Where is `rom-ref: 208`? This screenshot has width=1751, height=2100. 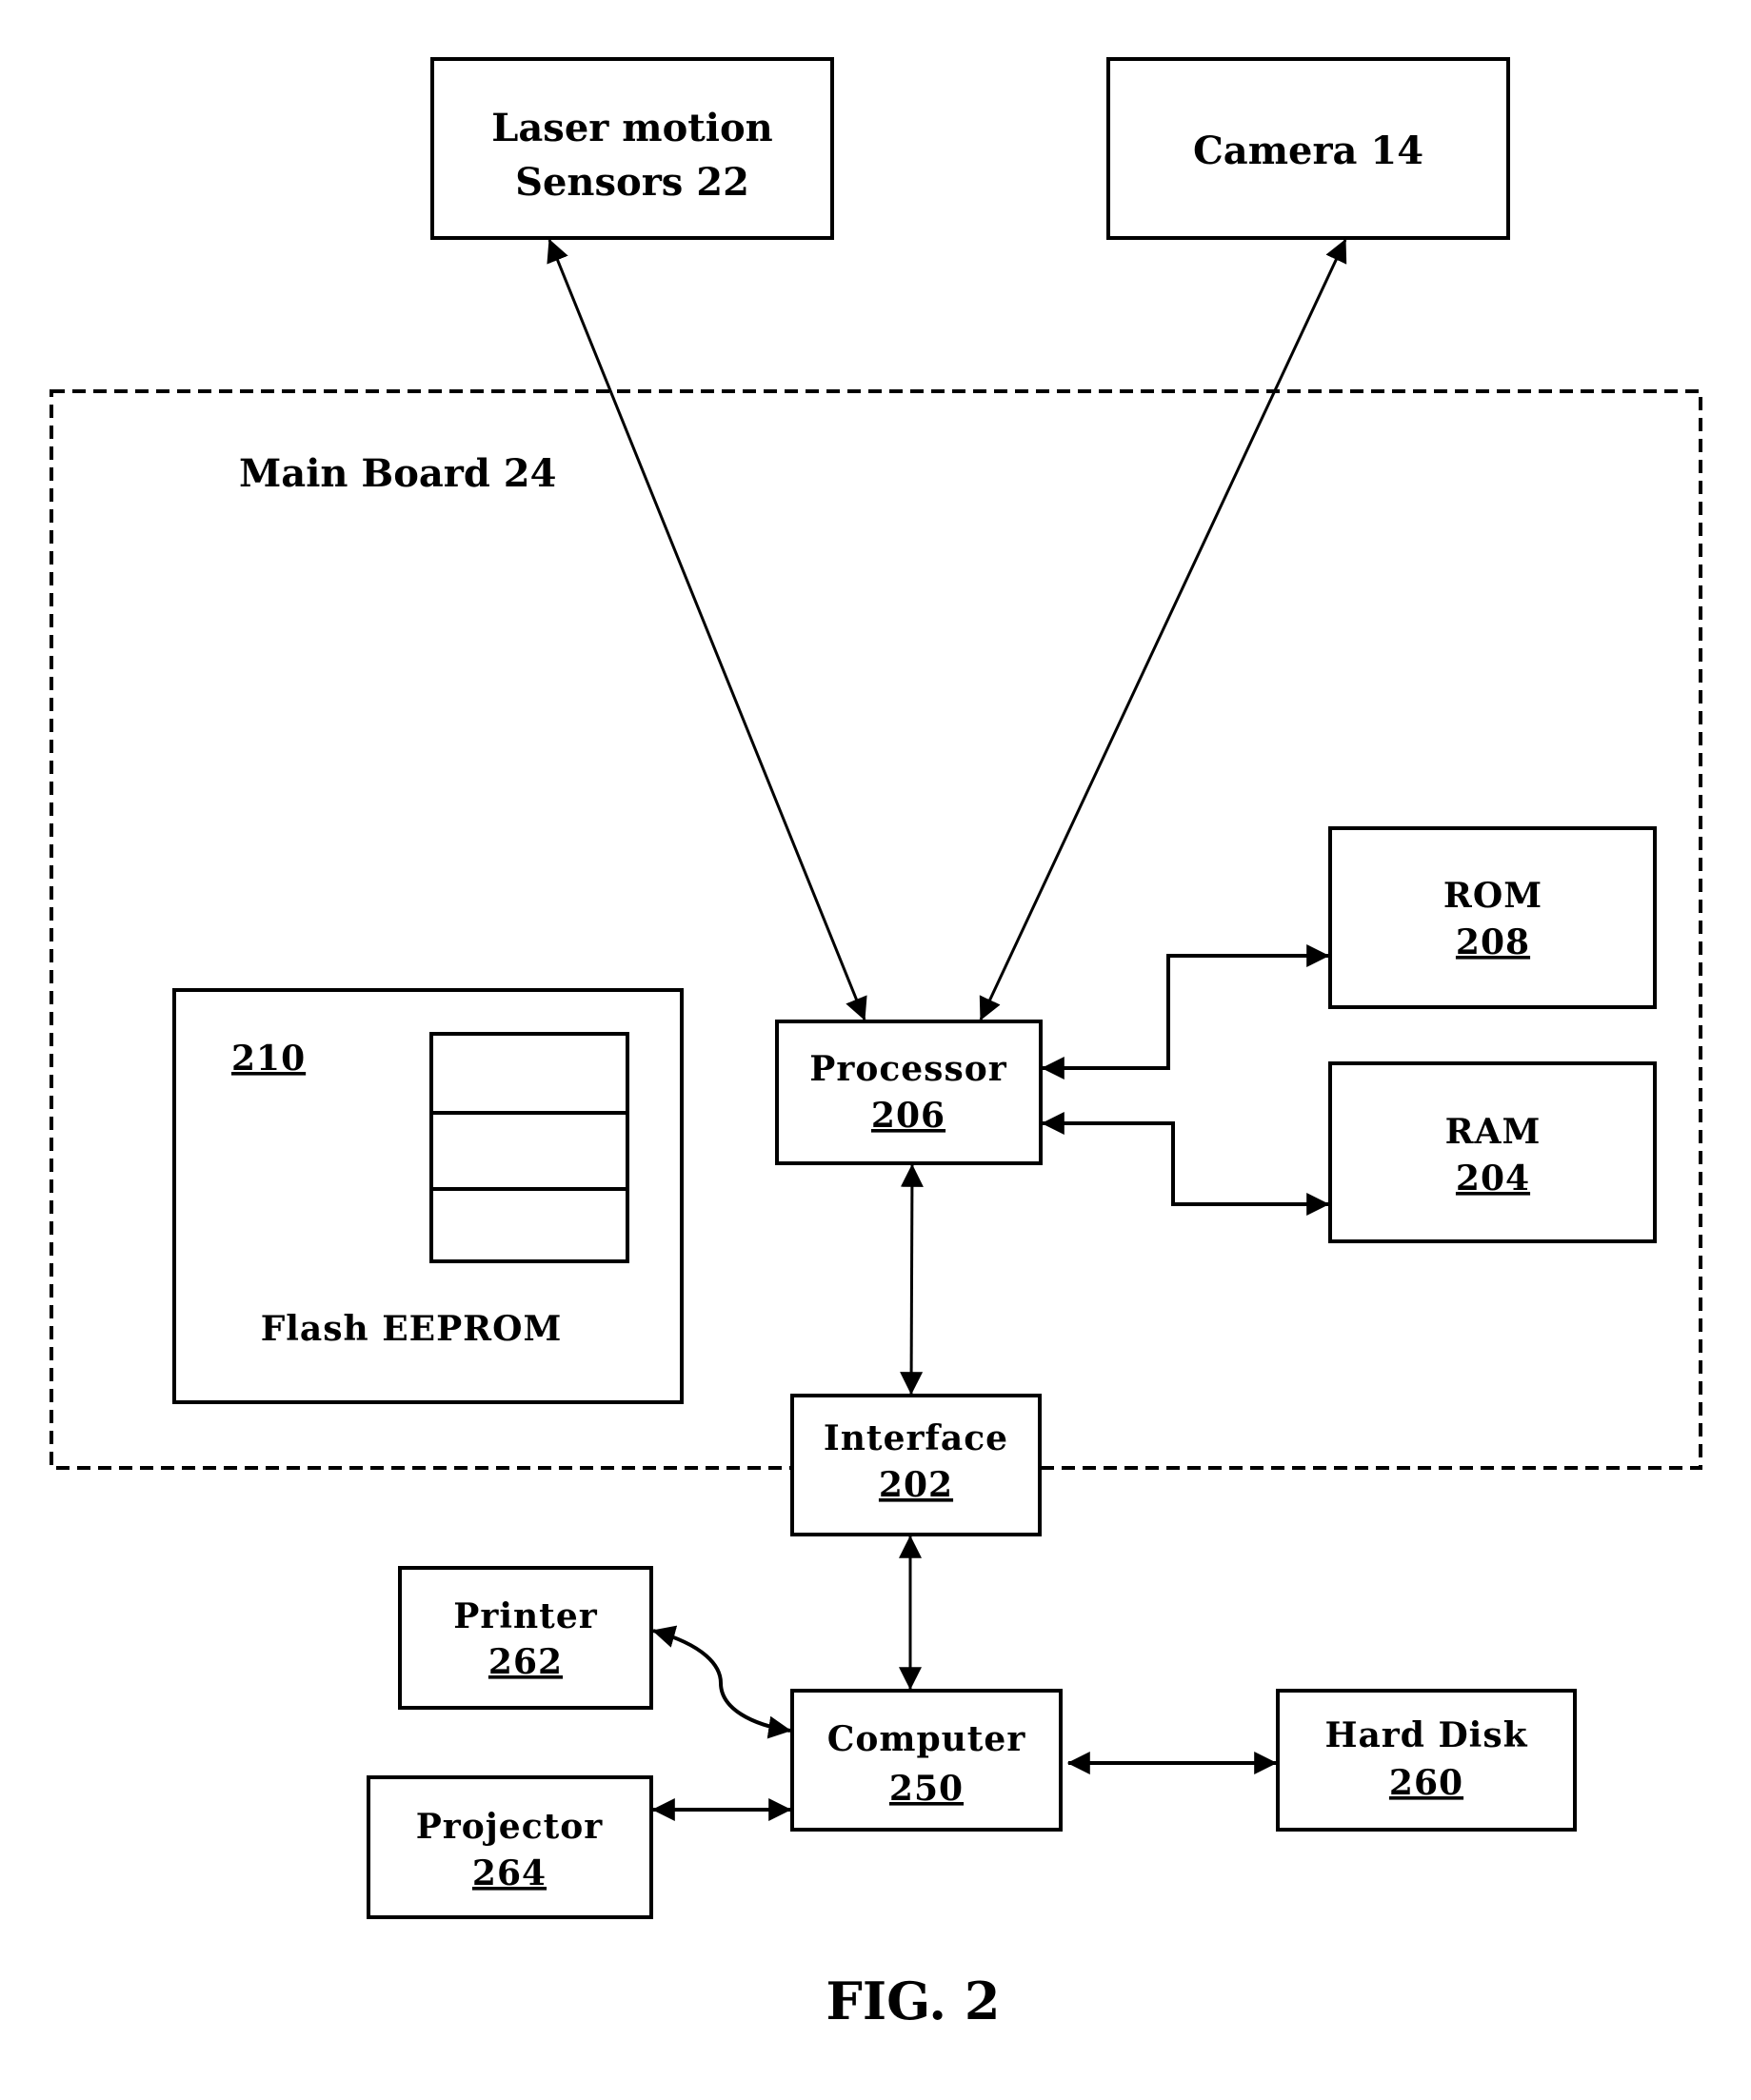 rom-ref: 208 is located at coordinates (1493, 942).